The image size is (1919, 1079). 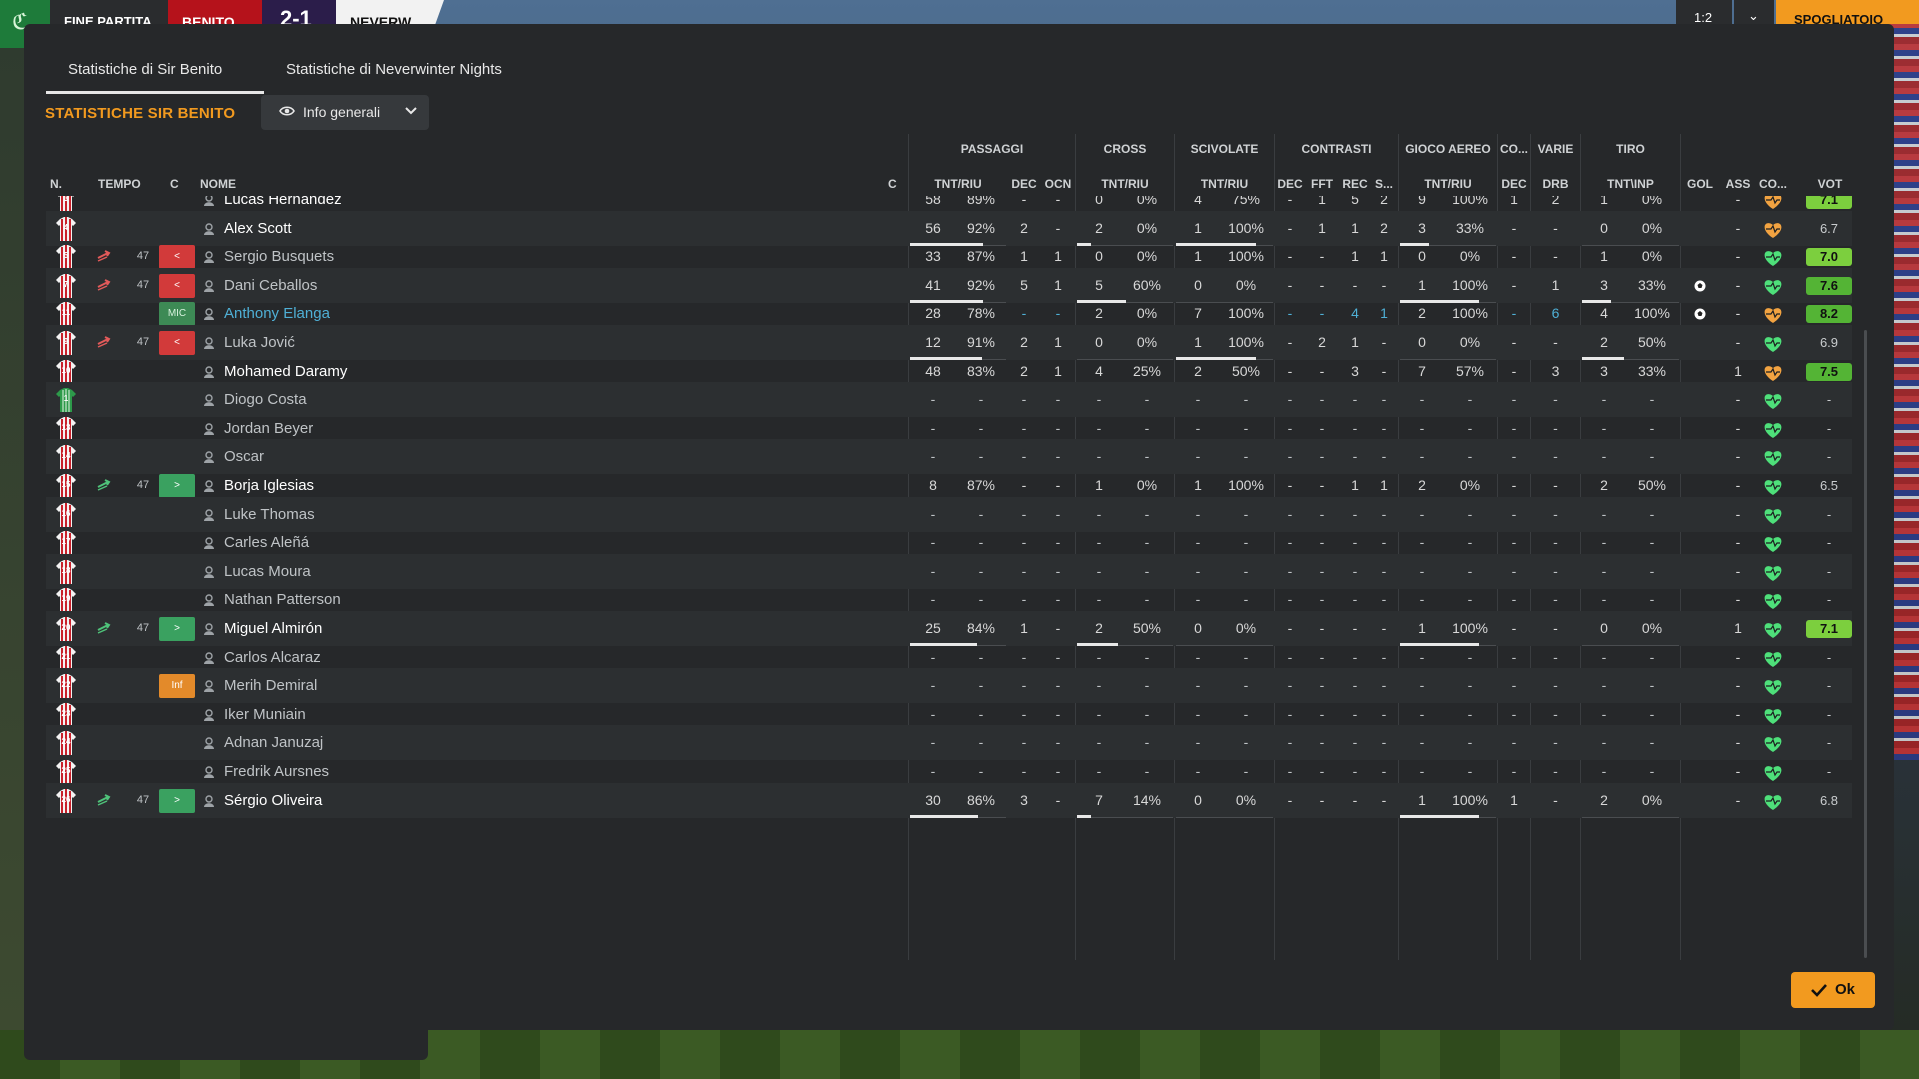 What do you see at coordinates (1829, 371) in the screenshot?
I see `match-rating: 7.5` at bounding box center [1829, 371].